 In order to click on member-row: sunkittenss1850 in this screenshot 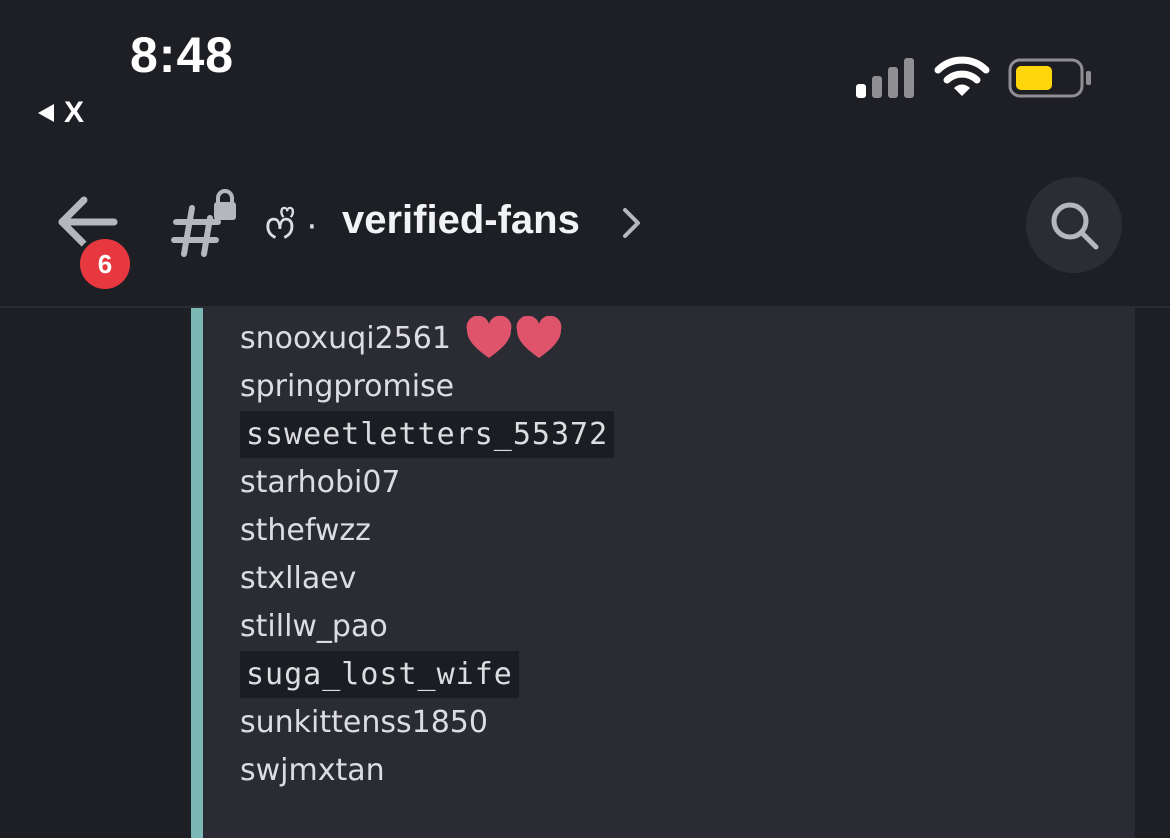, I will do `click(680, 722)`.